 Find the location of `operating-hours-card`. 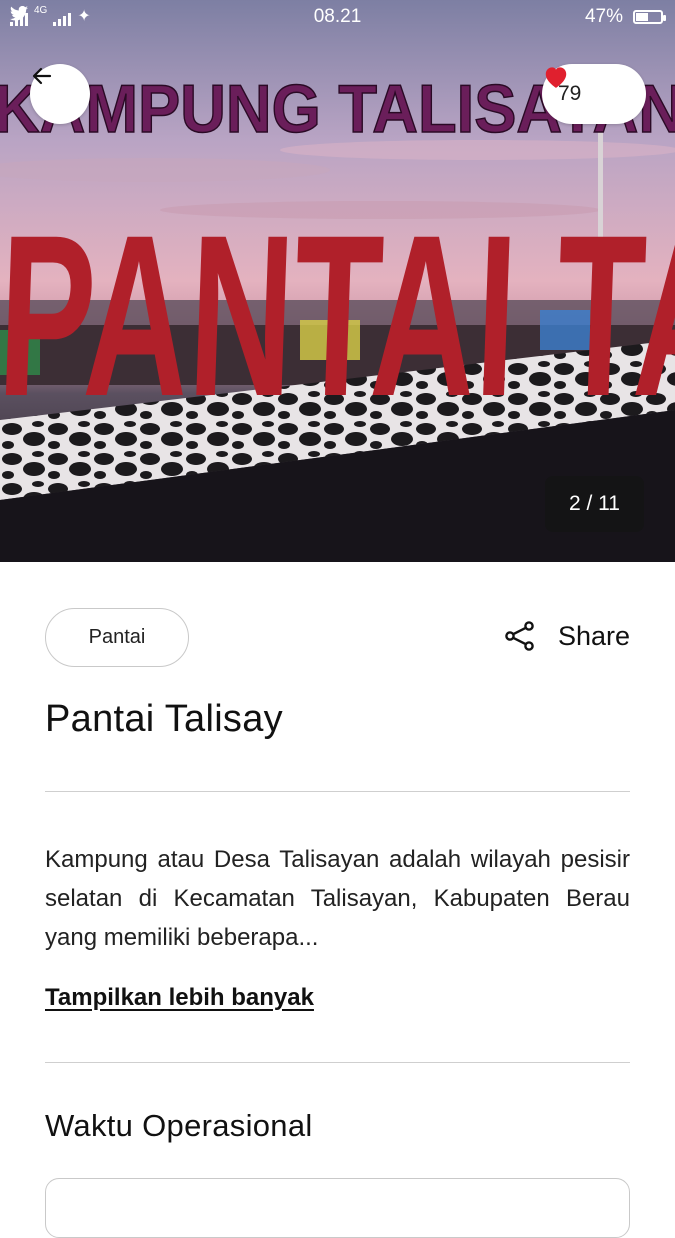

operating-hours-card is located at coordinates (337, 1208).